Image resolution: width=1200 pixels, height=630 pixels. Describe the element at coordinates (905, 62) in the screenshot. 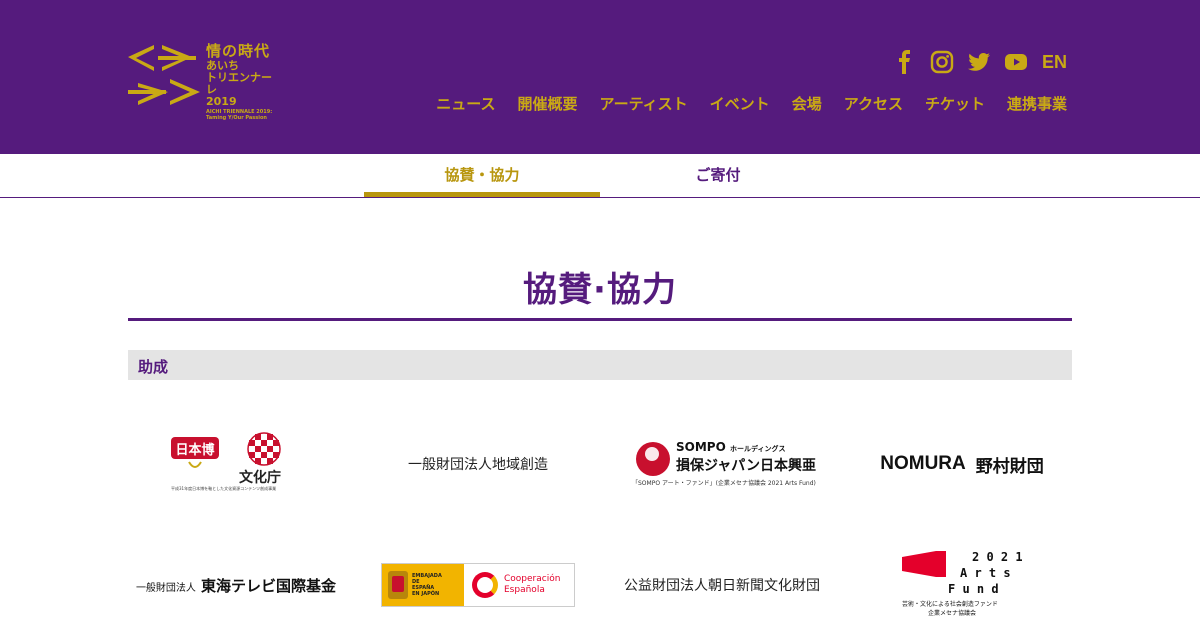

I see `facebook-icon` at that location.